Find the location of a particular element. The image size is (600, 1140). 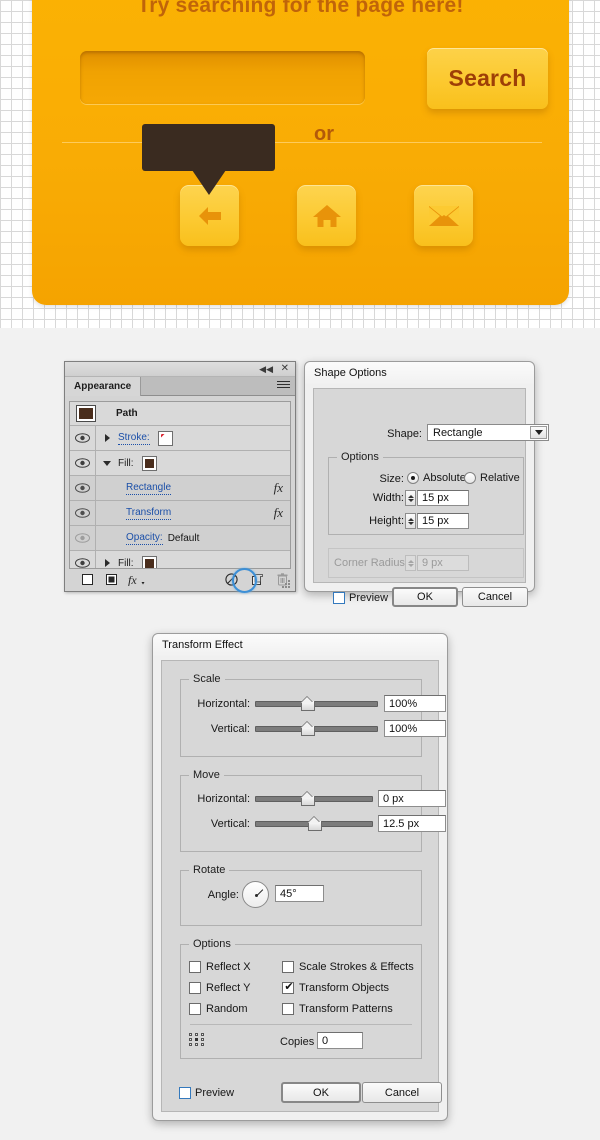

visibility-eye-icon-off is located at coordinates (83, 538).